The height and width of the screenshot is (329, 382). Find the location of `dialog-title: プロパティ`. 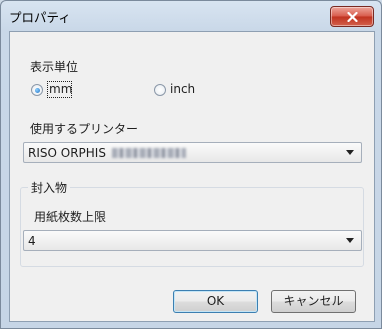

dialog-title: プロパティ is located at coordinates (40, 17).